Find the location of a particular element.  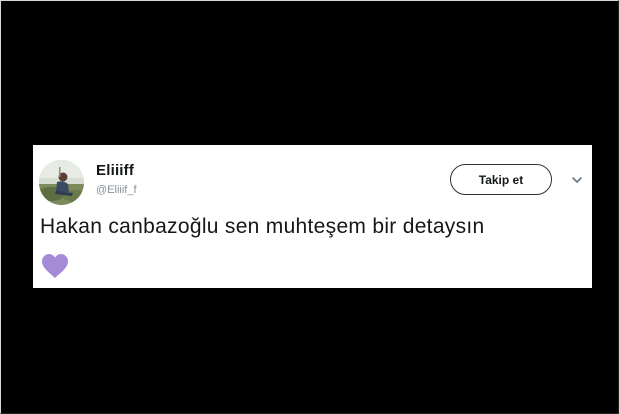

chevron-down-icon is located at coordinates (577, 179).